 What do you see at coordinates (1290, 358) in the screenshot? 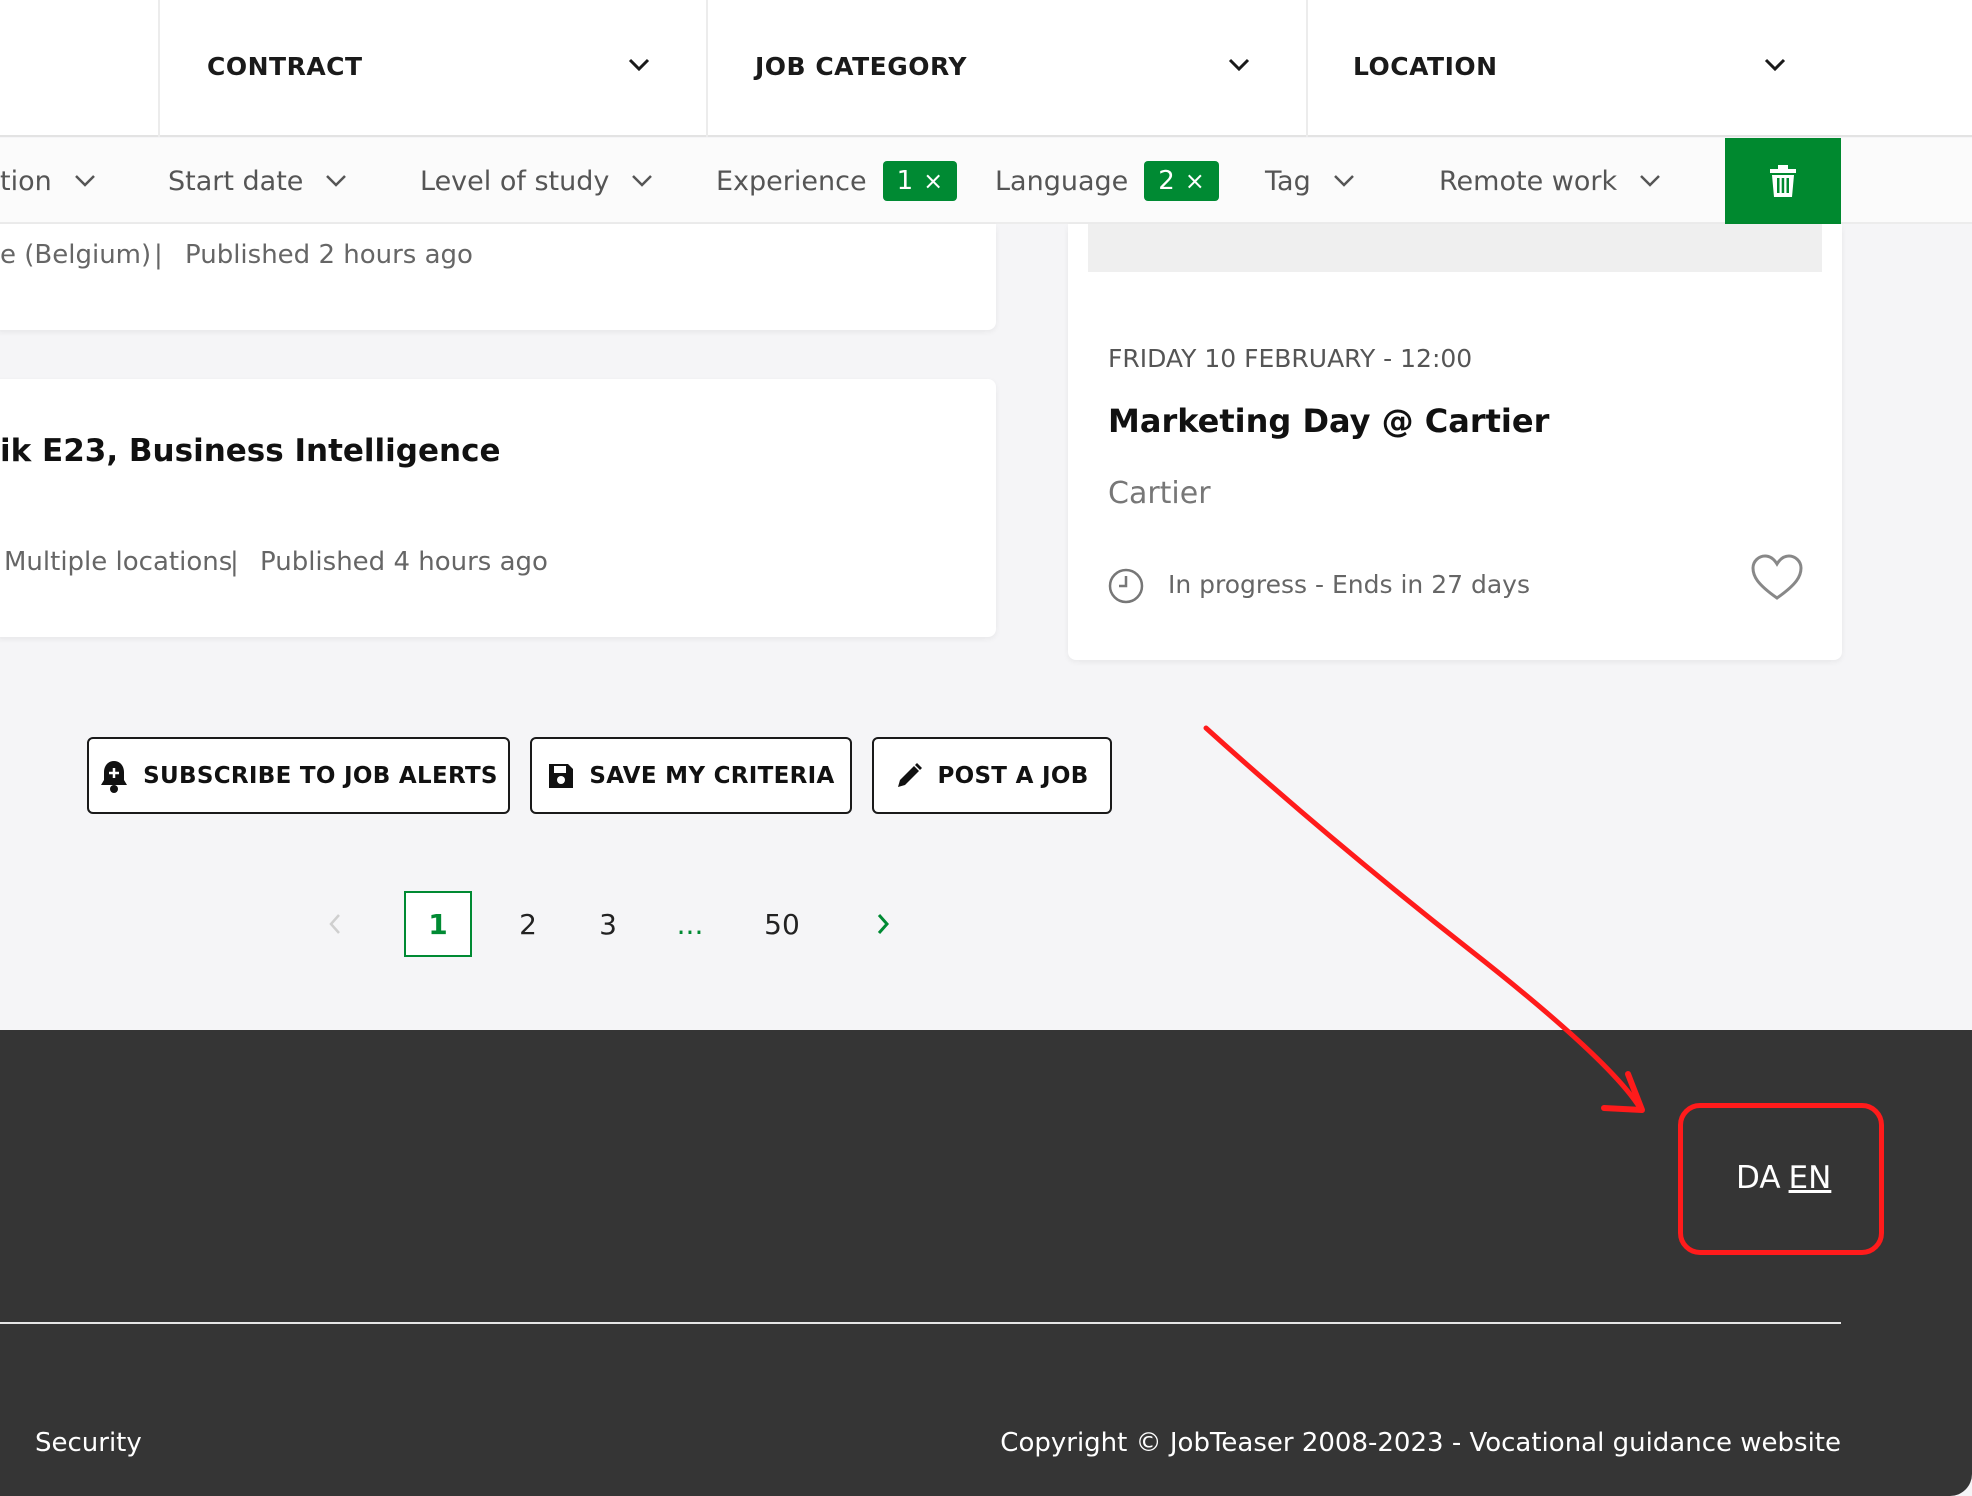
I see `event-date: FRIDAY 10 FEBRUARY - 12:00` at bounding box center [1290, 358].